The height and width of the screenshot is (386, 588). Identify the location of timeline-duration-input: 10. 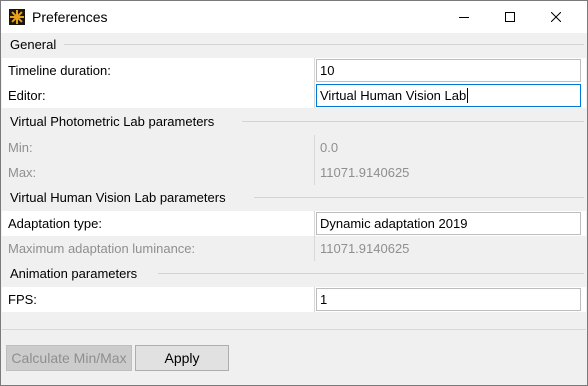
(448, 70).